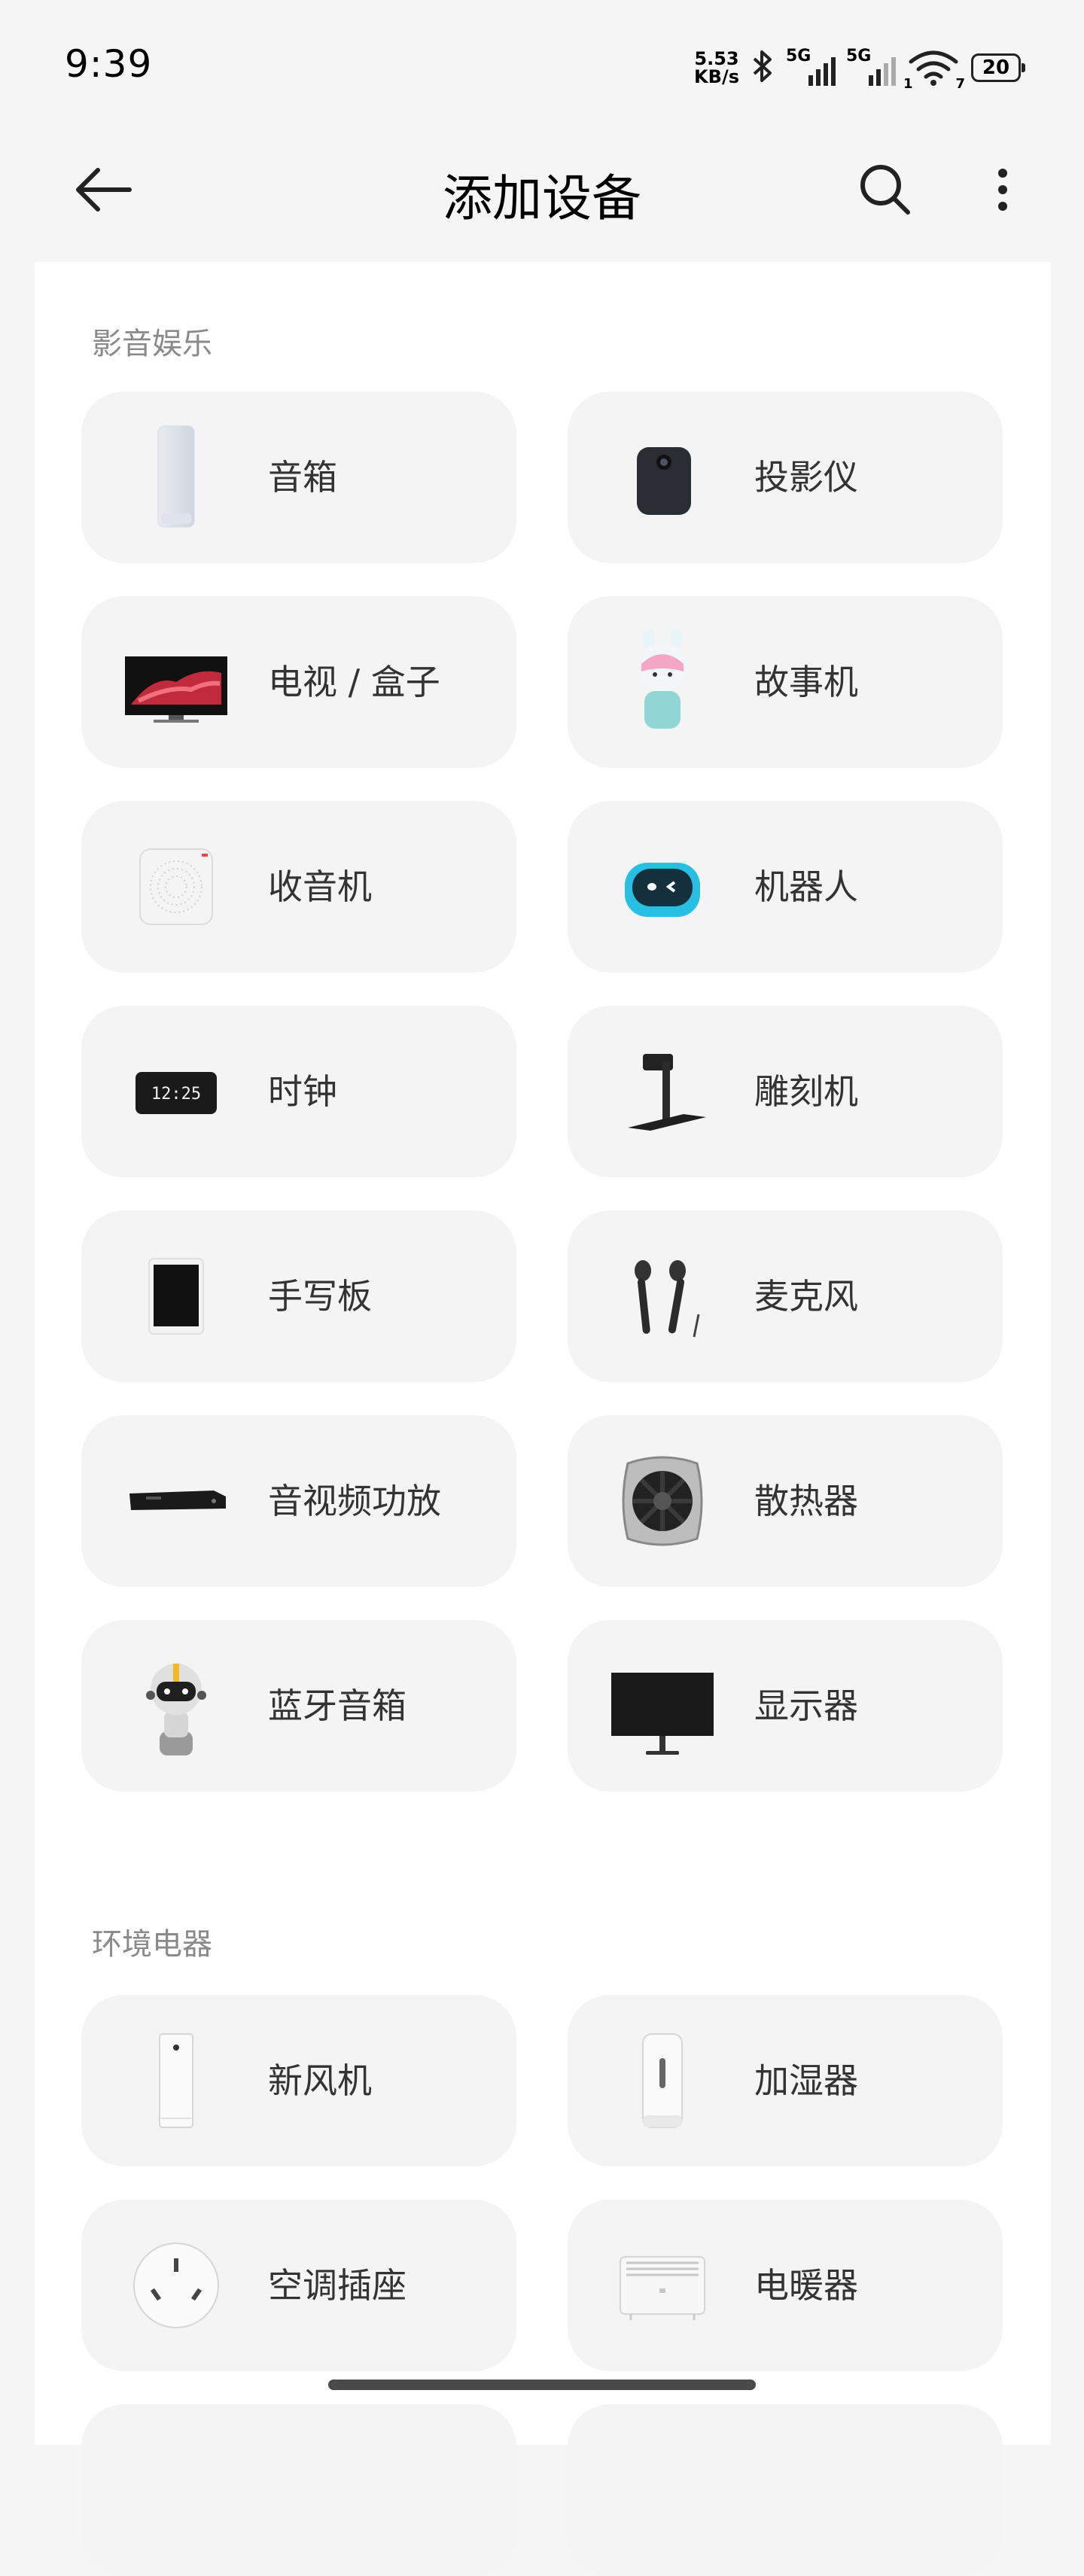 The height and width of the screenshot is (2576, 1084). I want to click on sim1-network-label: 5G, so click(799, 56).